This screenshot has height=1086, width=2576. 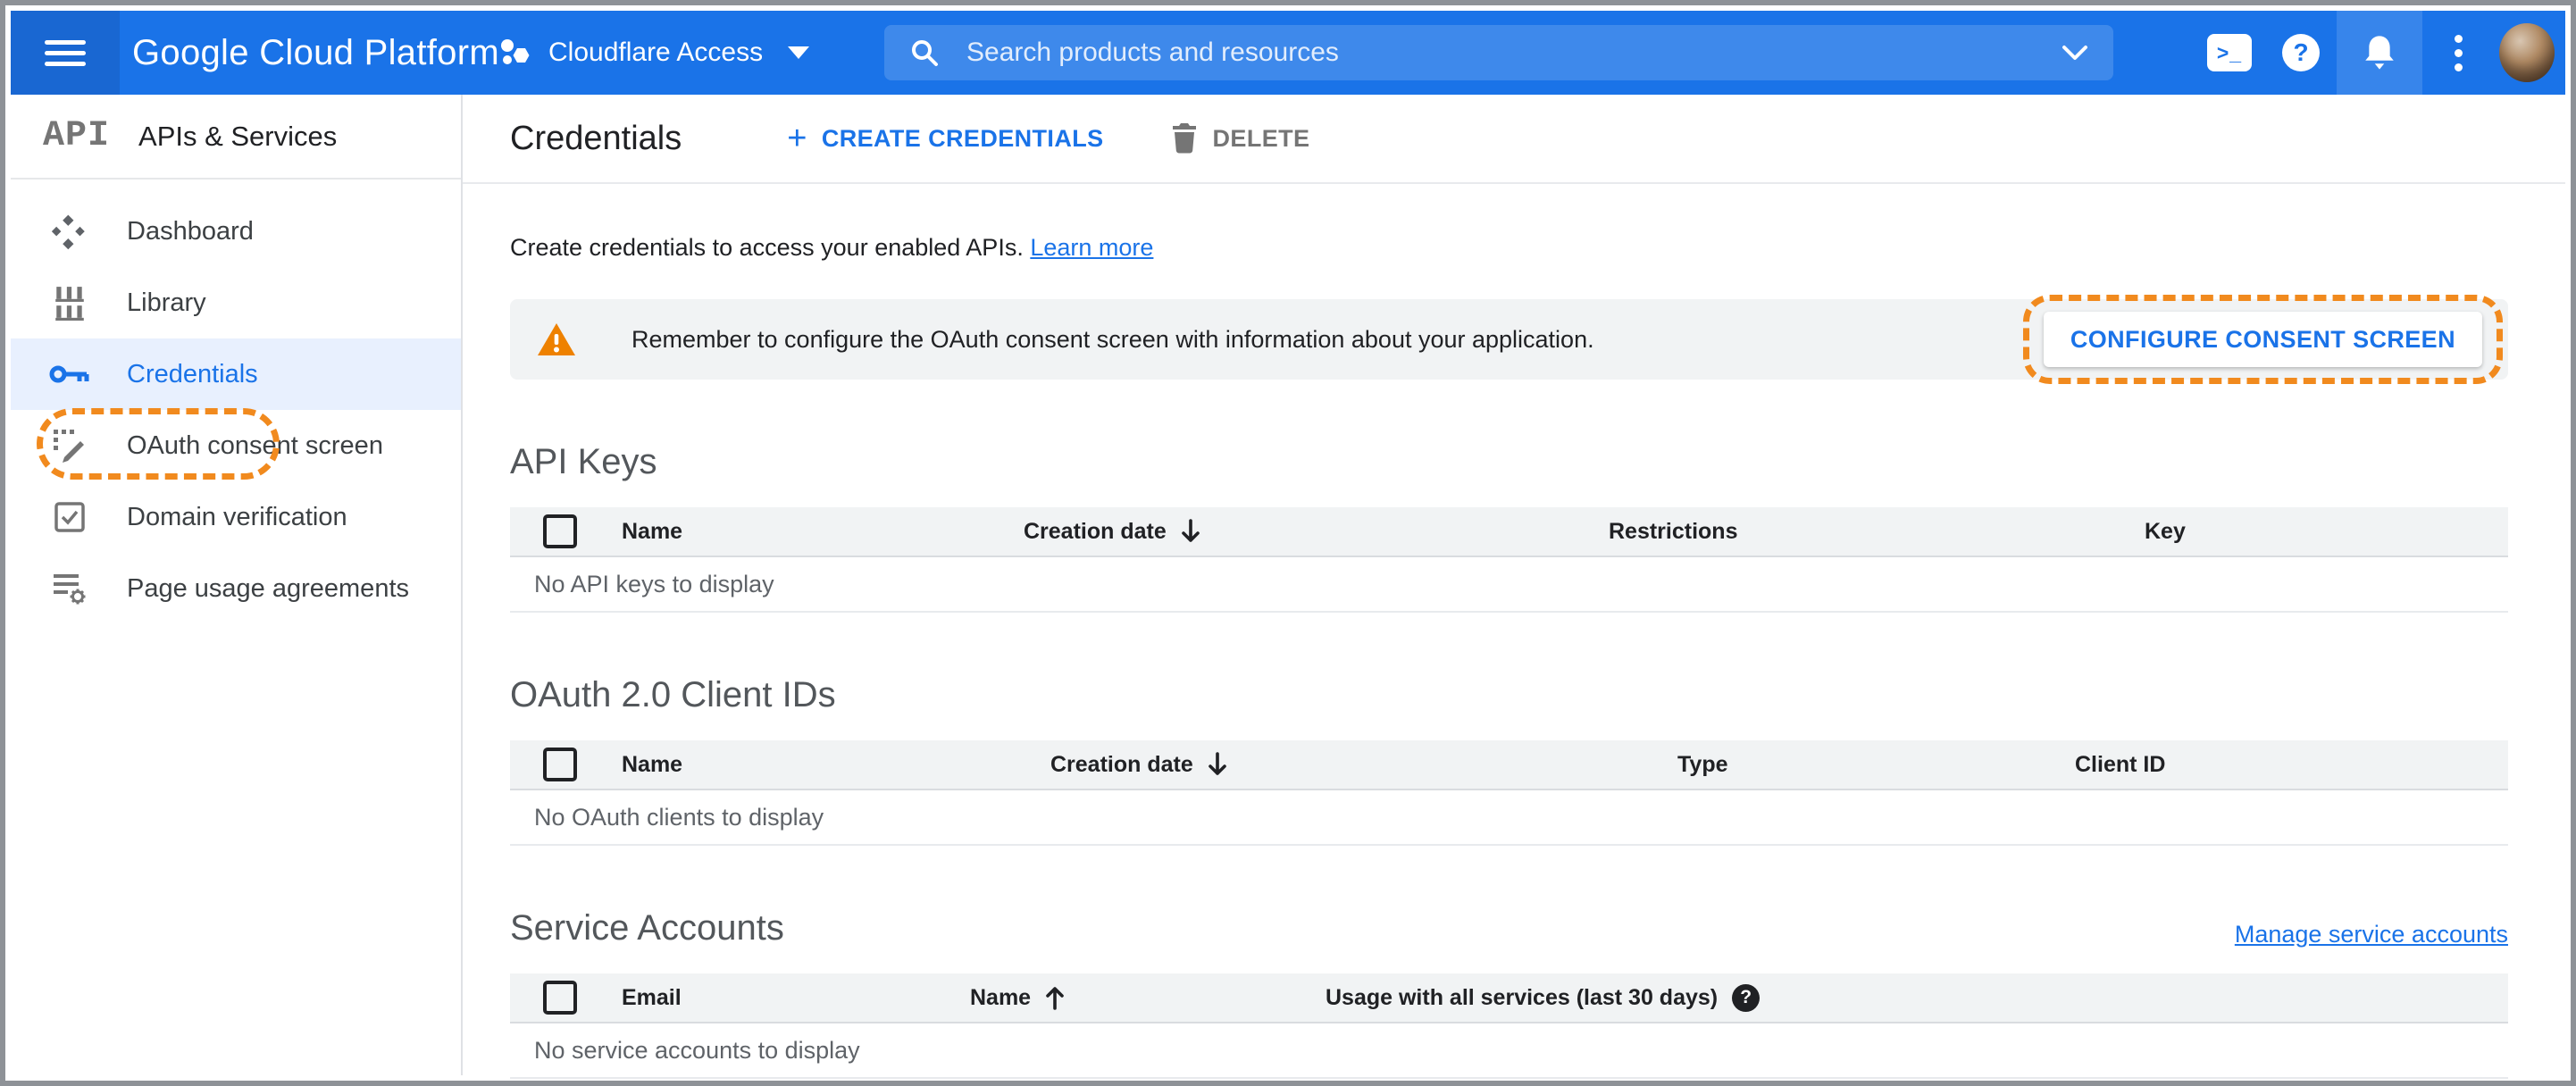 I want to click on api-logo: API, so click(x=77, y=136).